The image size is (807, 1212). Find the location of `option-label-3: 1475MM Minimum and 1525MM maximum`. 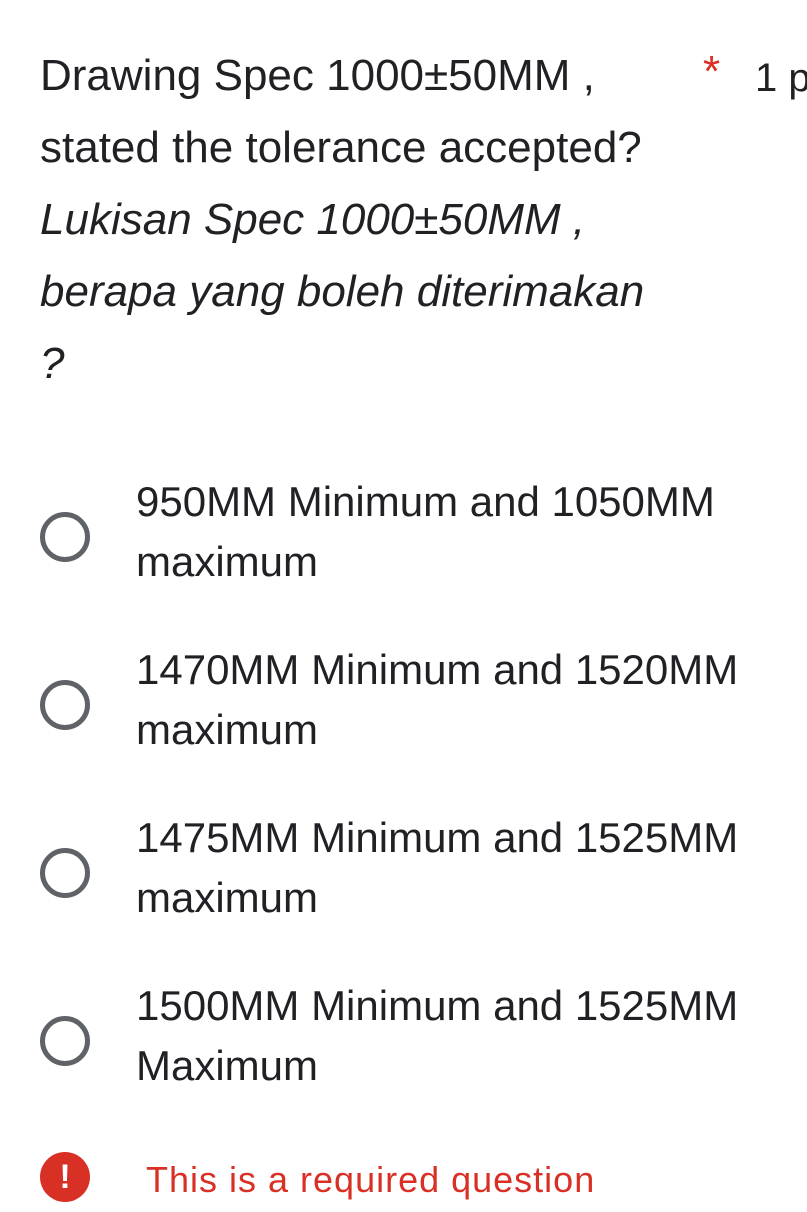

option-label-3: 1475MM Minimum and 1525MM maximum is located at coordinates (466, 868).